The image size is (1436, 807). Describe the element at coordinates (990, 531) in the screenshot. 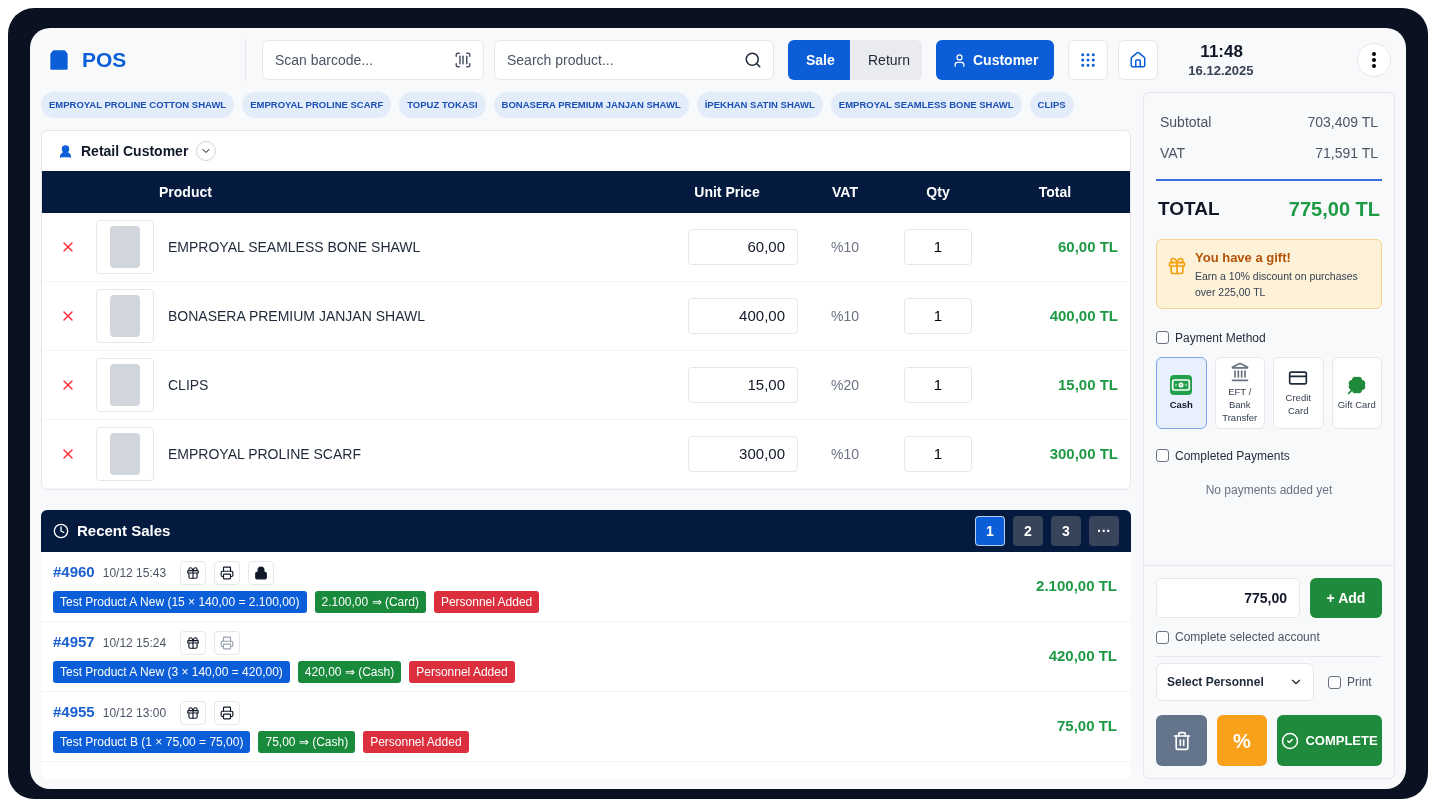

I see `page-button: 1` at that location.